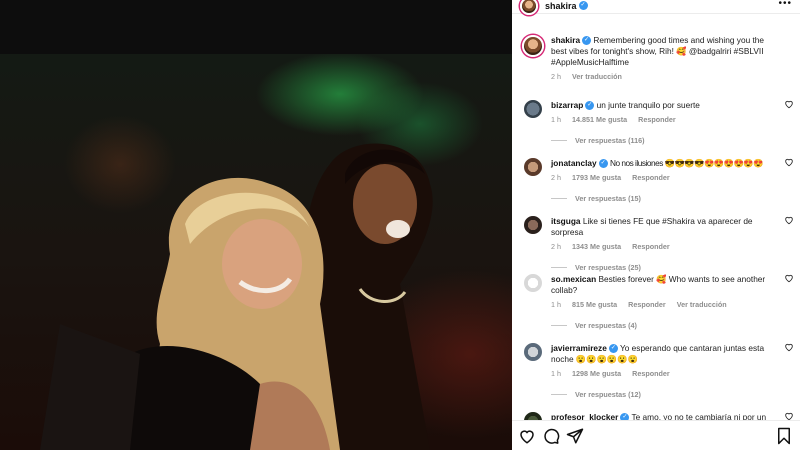 The height and width of the screenshot is (450, 800). What do you see at coordinates (596, 246) in the screenshot?
I see `comment-likes: 1343 Me gusta` at bounding box center [596, 246].